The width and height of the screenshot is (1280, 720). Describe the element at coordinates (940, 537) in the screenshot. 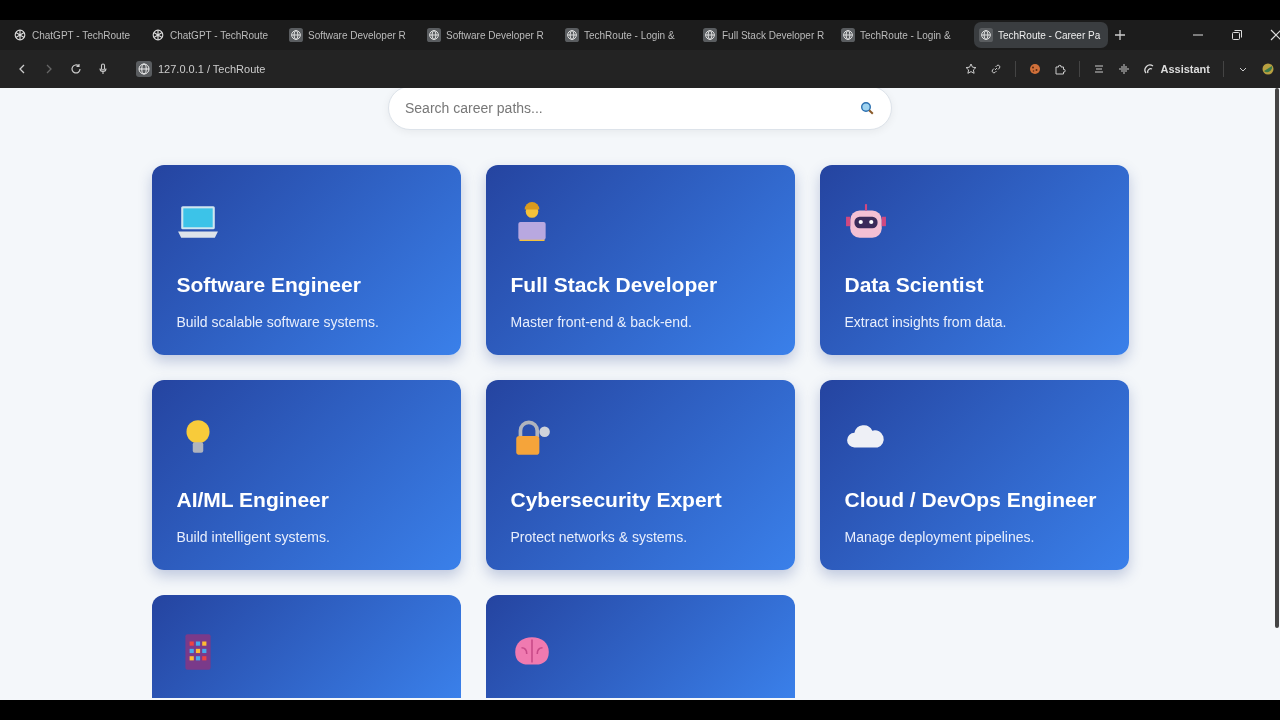

I see `card-description: Manage deployment pipelines.` at that location.